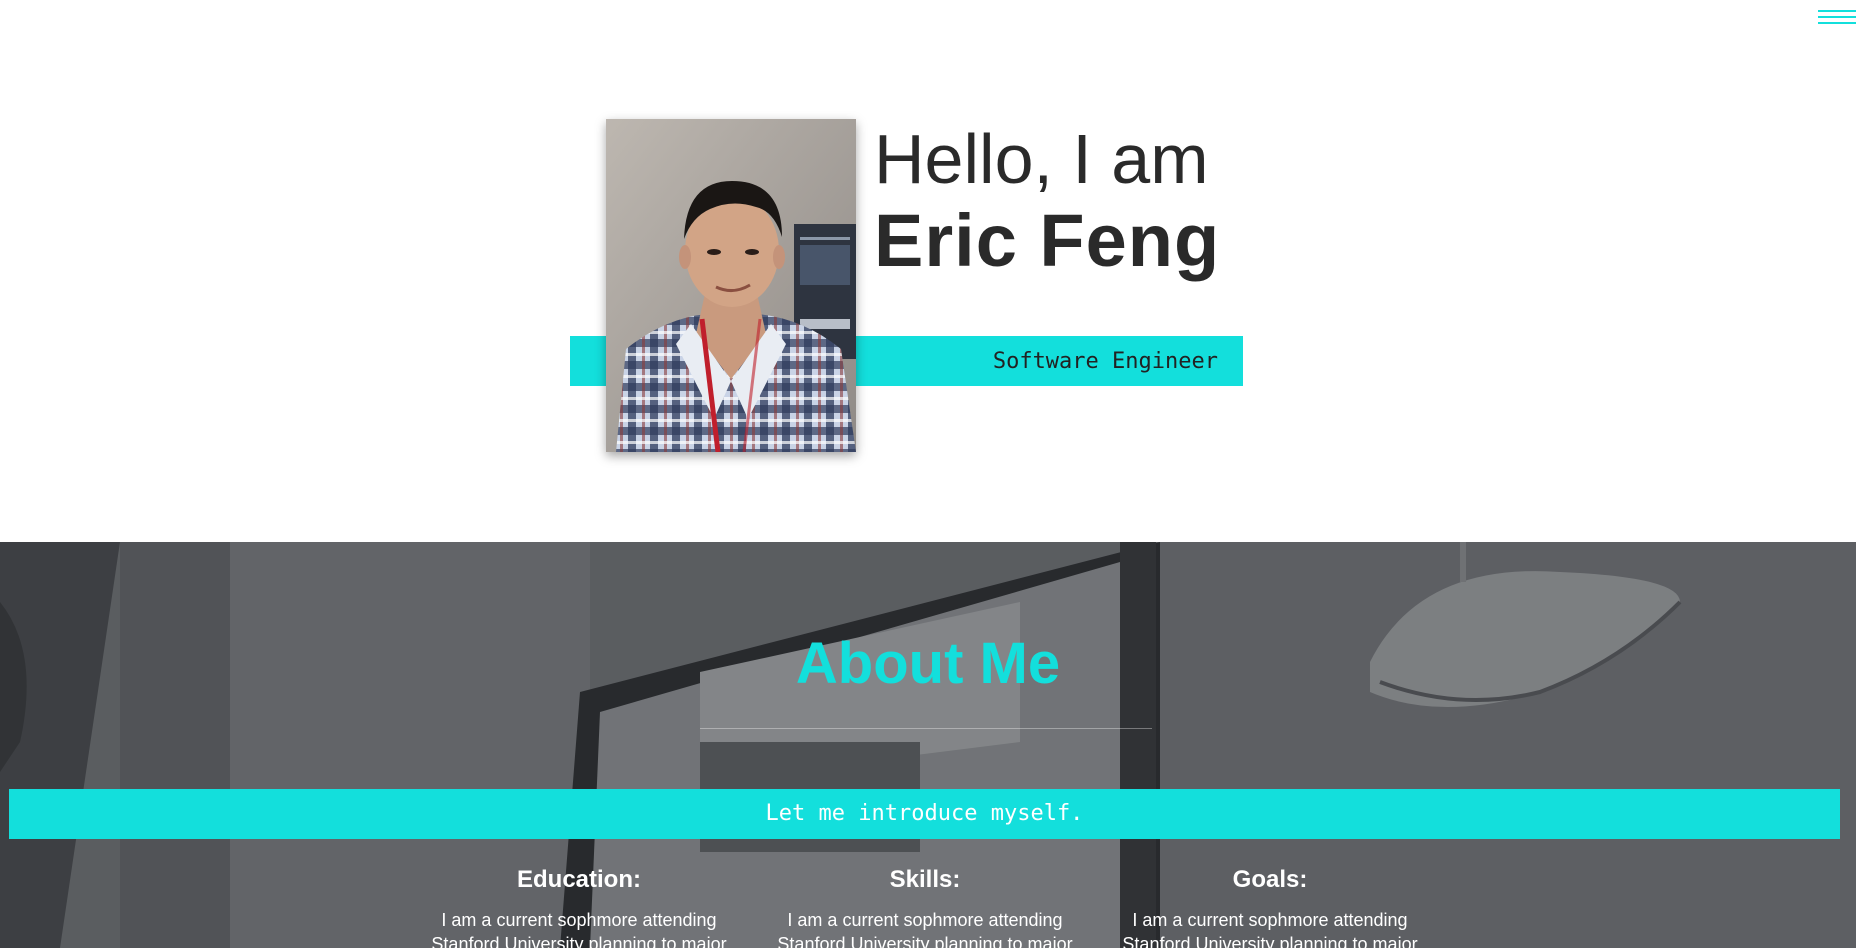  I want to click on goals-heading: Goals:, so click(1270, 879).